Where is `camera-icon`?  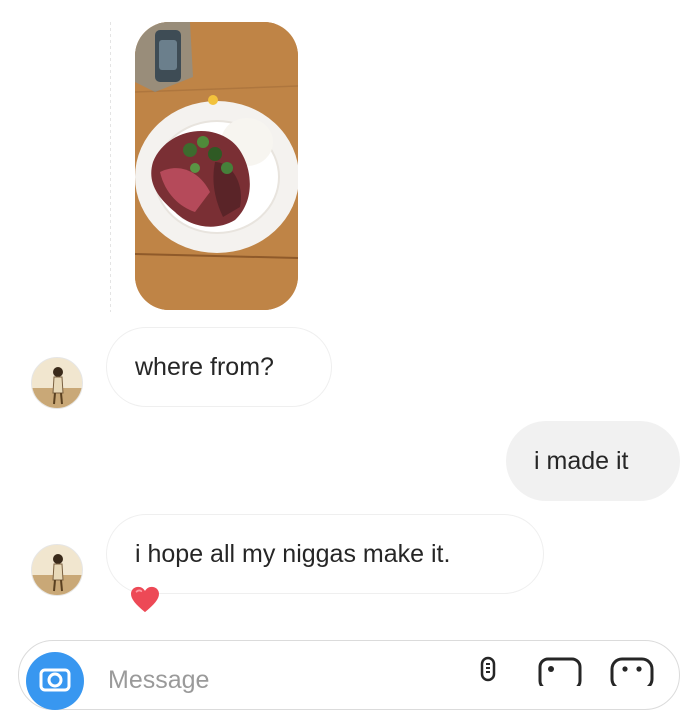 camera-icon is located at coordinates (55, 680).